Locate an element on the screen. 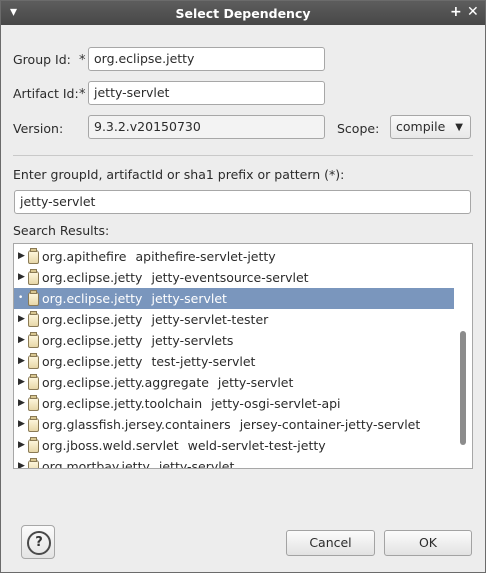  close-icon: ✕ is located at coordinates (473, 12).